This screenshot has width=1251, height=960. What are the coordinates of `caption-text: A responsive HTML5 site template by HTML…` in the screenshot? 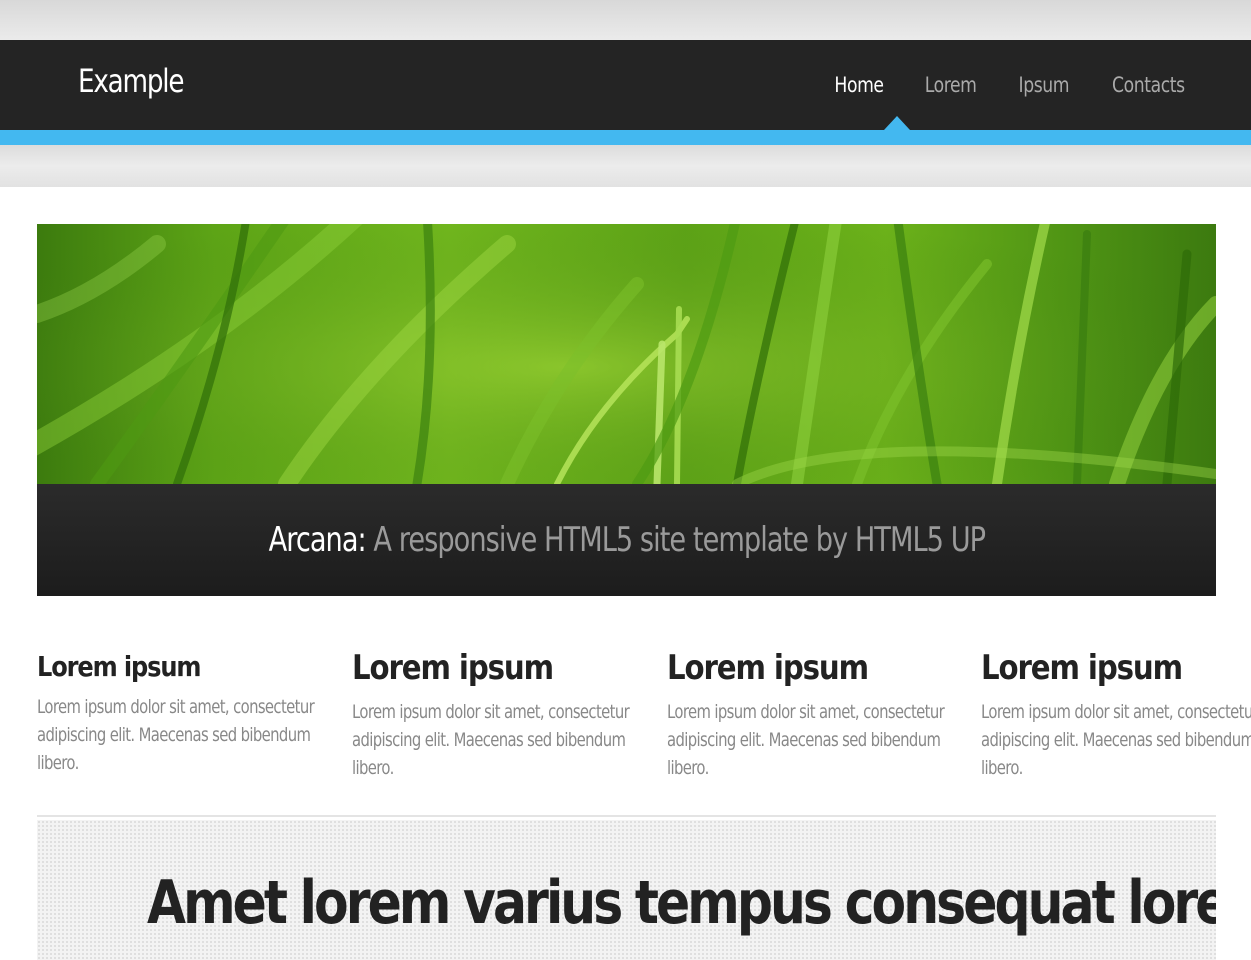 It's located at (675, 540).